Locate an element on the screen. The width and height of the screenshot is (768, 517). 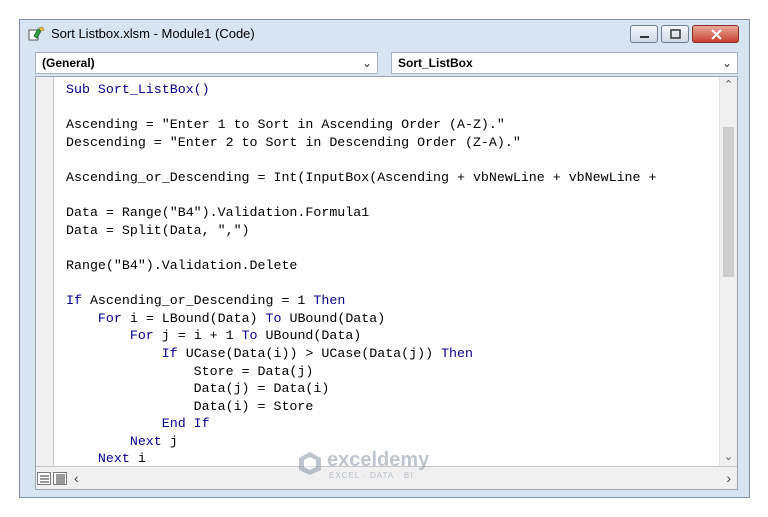
vertical-scroll-thumb is located at coordinates (728, 202).